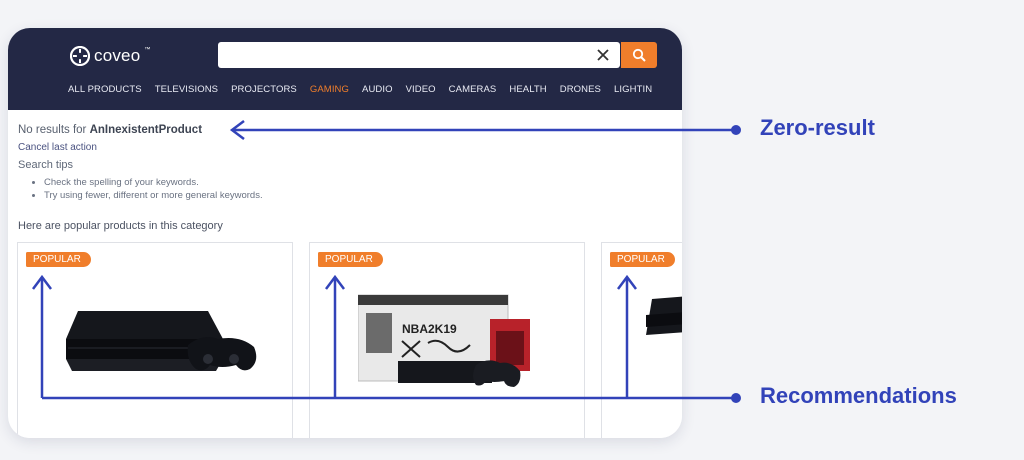 This screenshot has height=460, width=1024. I want to click on recommendations-dot, so click(736, 398).